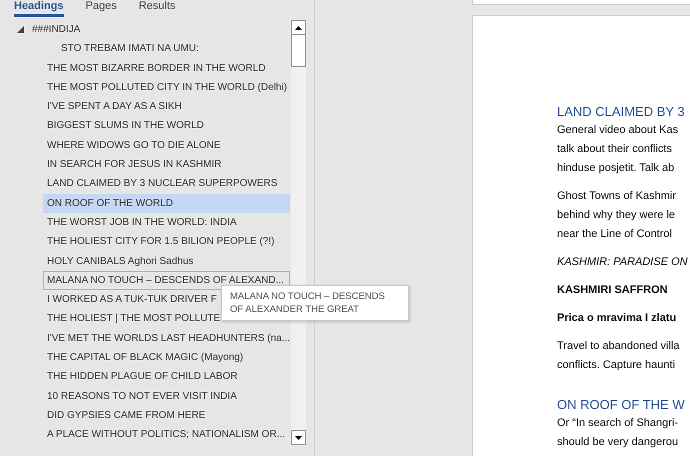 This screenshot has height=456, width=690. I want to click on document-text: General video about Kas, so click(618, 130).